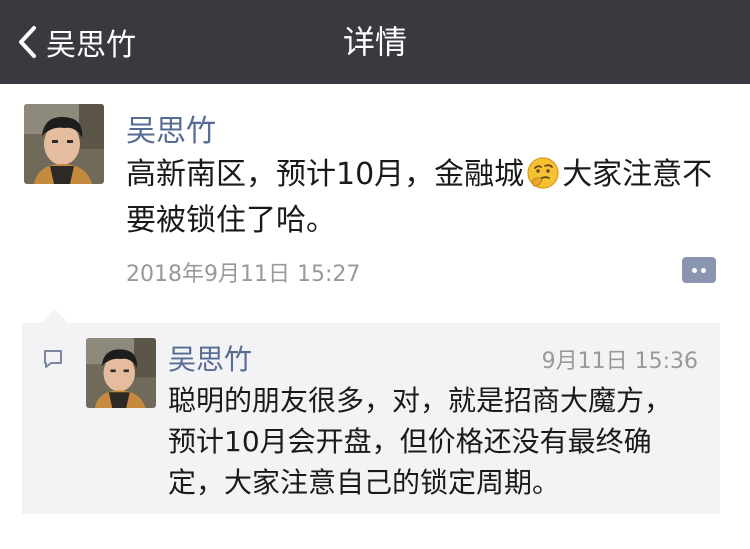 Image resolution: width=750 pixels, height=549 pixels. I want to click on back-button: 吴思竹, so click(77, 42).